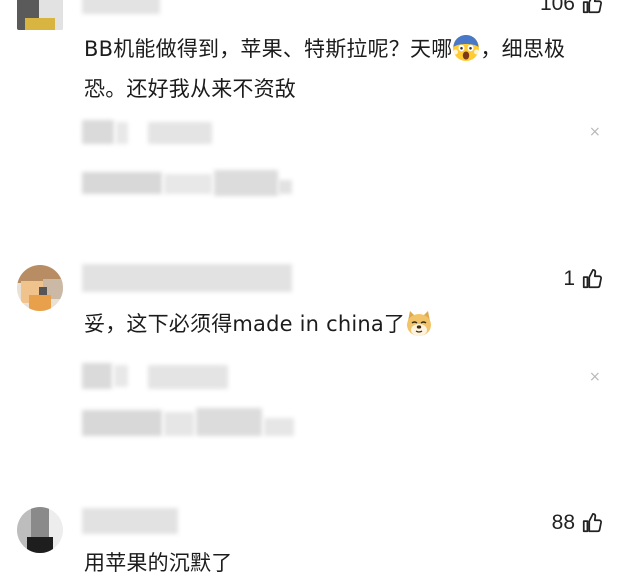 This screenshot has height=580, width=640. I want to click on comment-text: 用苹果的沉默了, so click(158, 563).